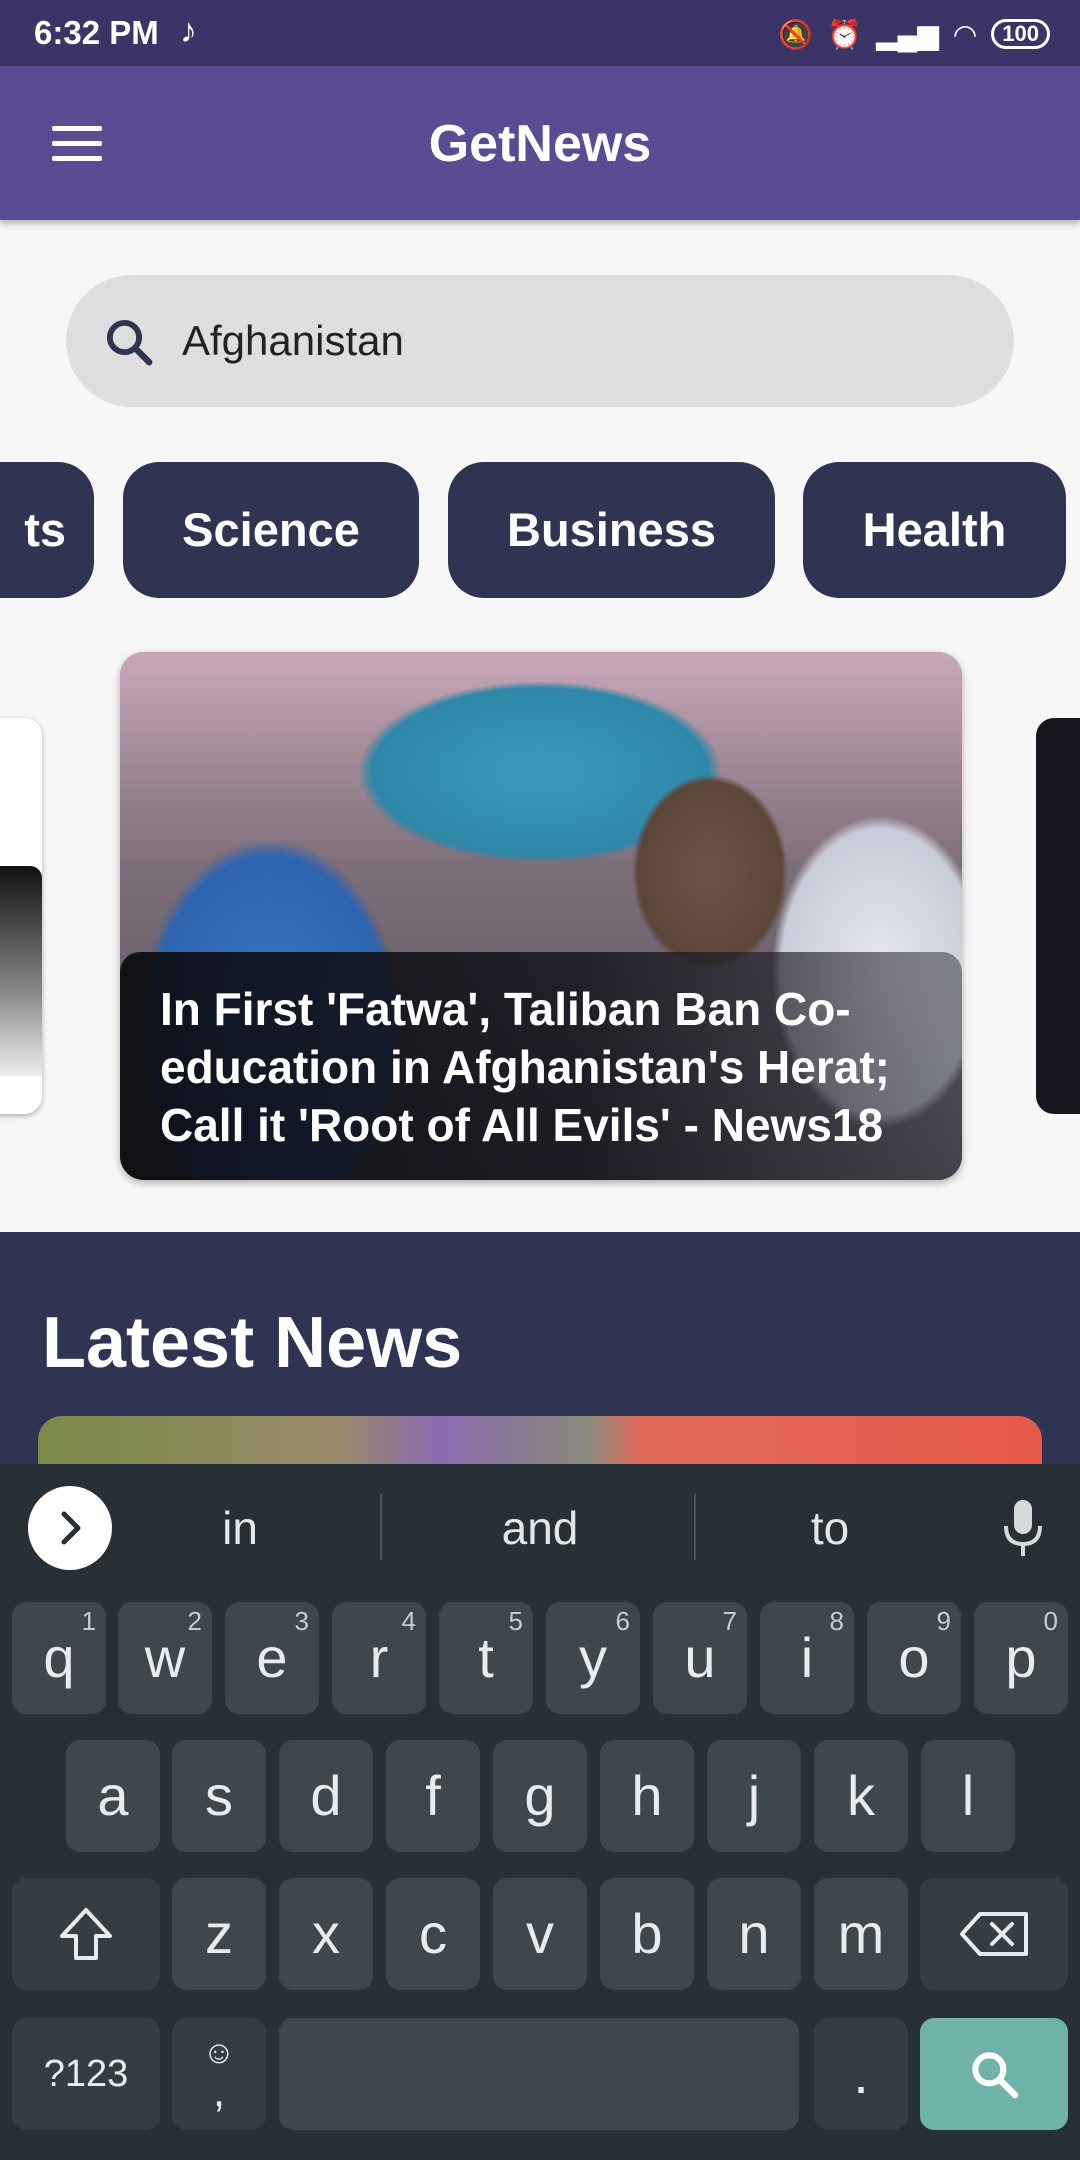 This screenshot has height=2160, width=1080. What do you see at coordinates (113, 1796) in the screenshot?
I see `key-a: a` at bounding box center [113, 1796].